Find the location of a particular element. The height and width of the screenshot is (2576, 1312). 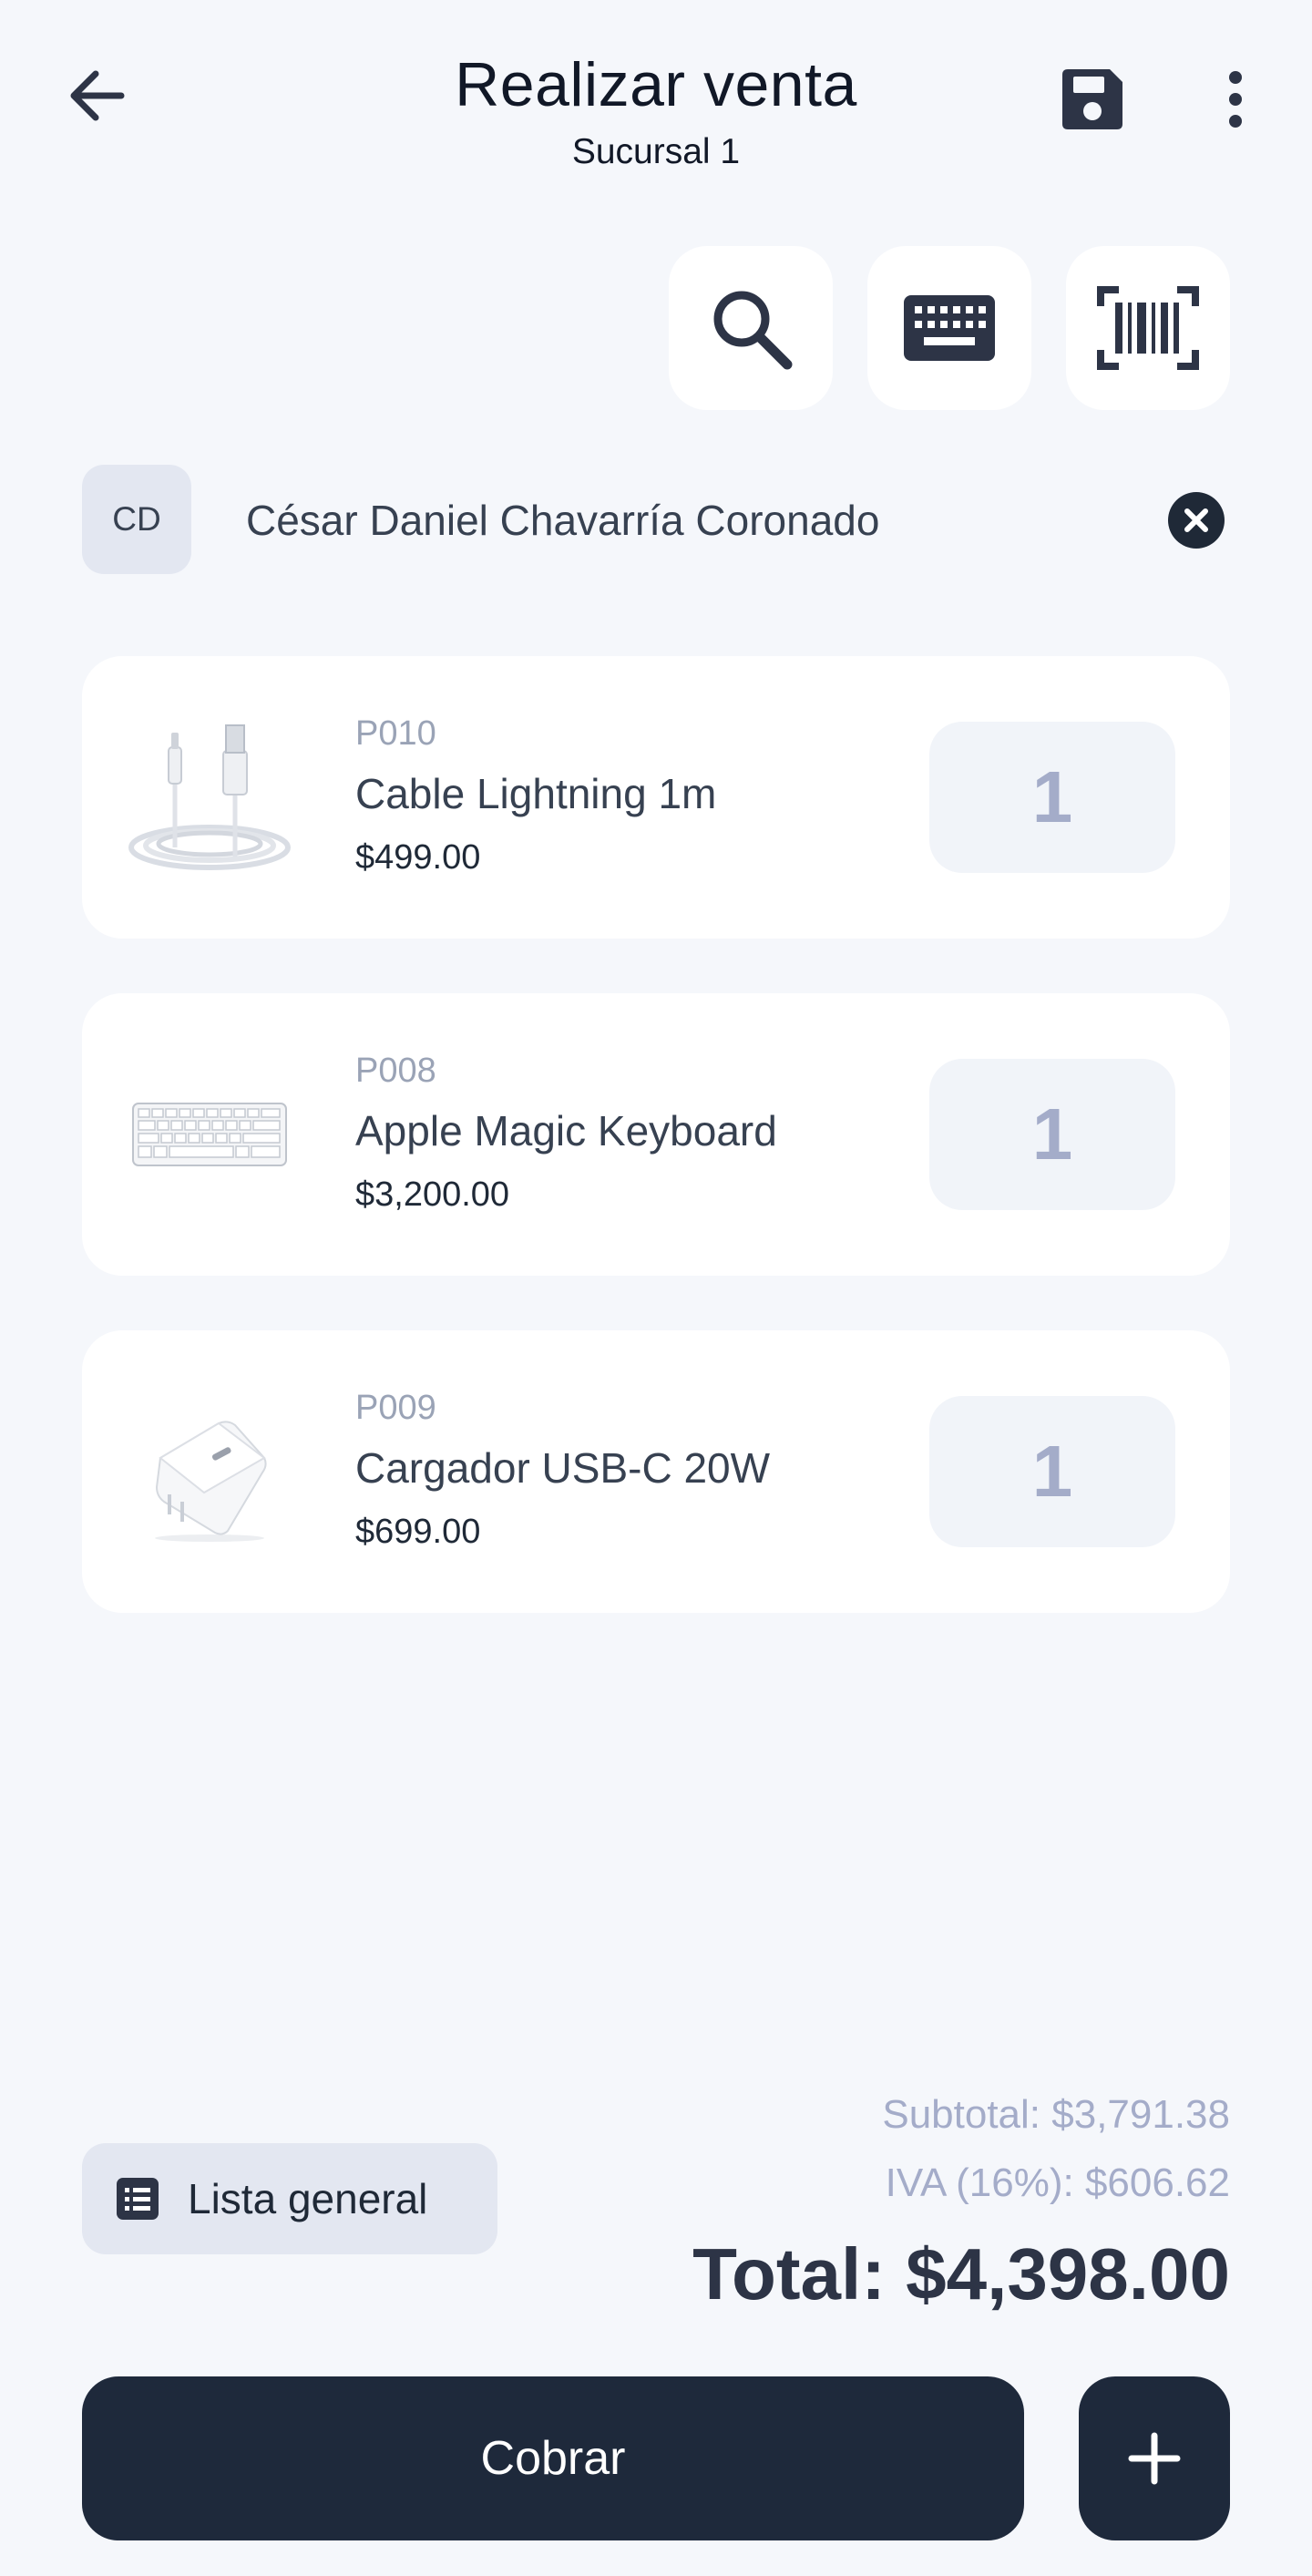

more-vertical-icon is located at coordinates (1236, 100).